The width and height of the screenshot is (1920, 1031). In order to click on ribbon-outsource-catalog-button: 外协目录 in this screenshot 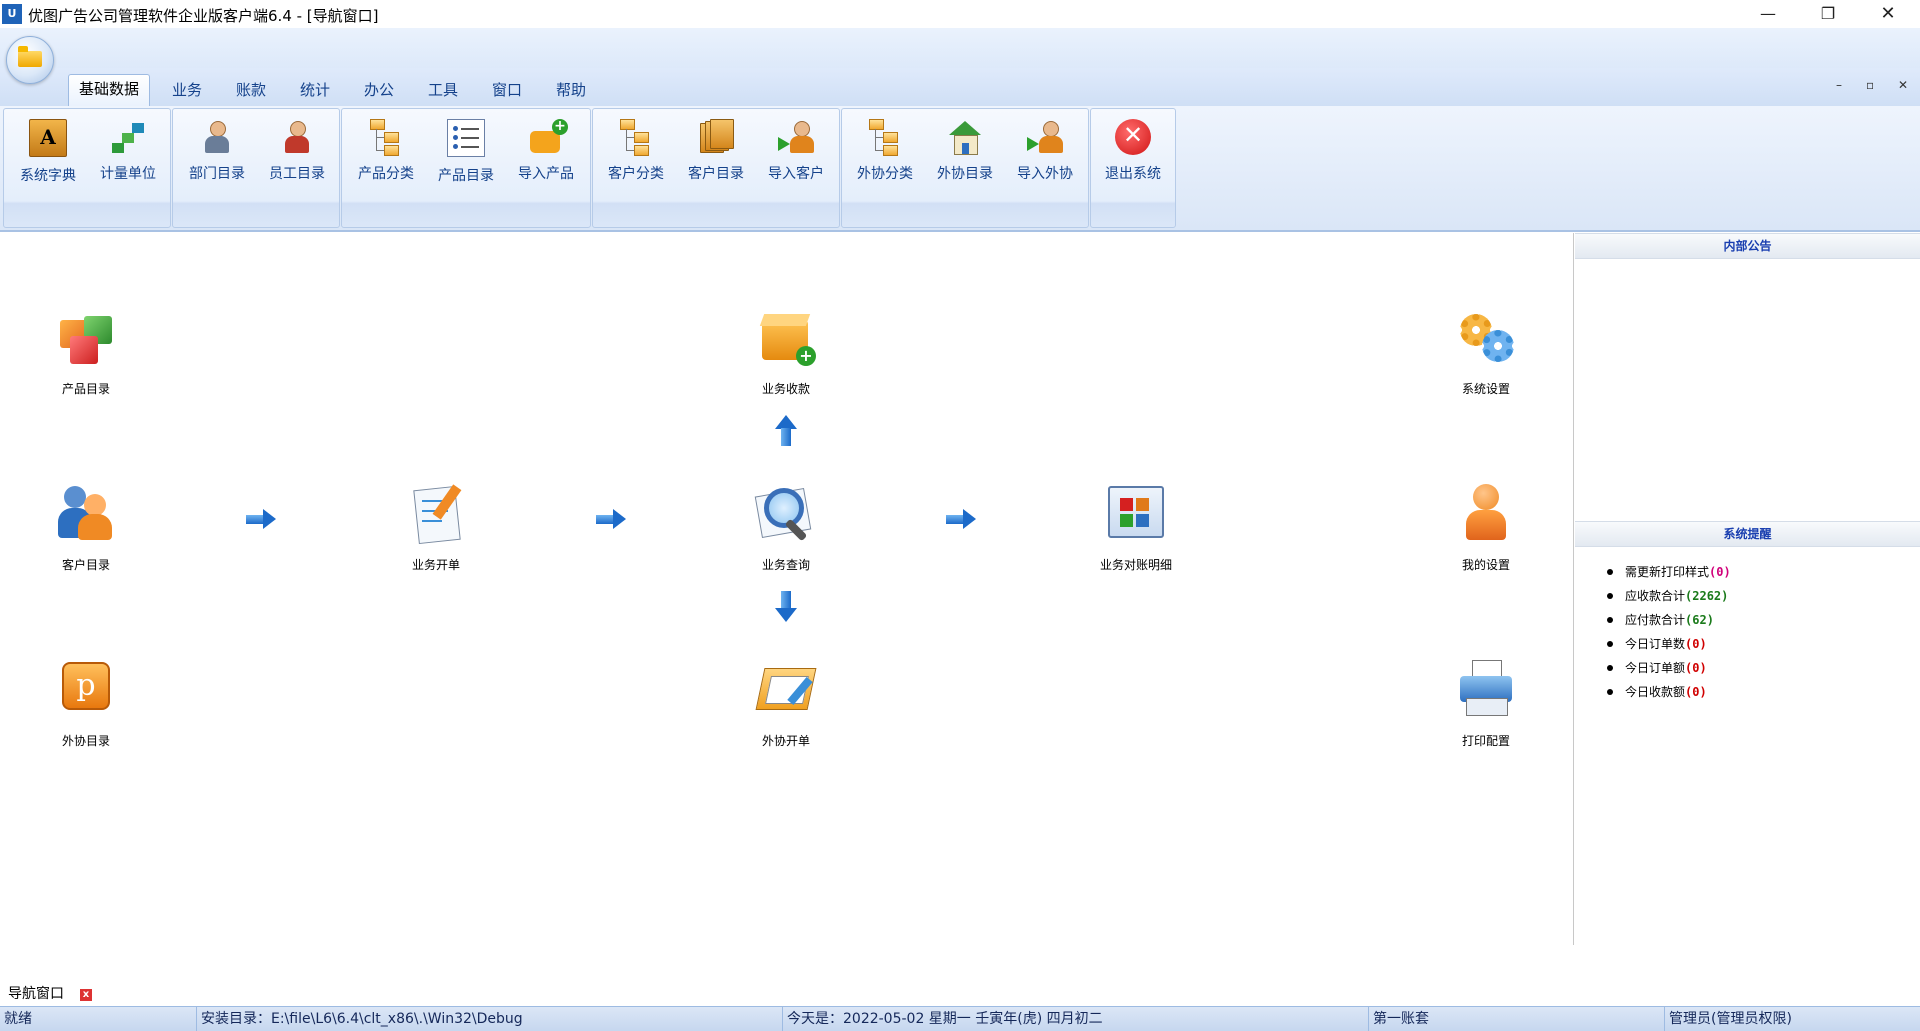, I will do `click(965, 155)`.